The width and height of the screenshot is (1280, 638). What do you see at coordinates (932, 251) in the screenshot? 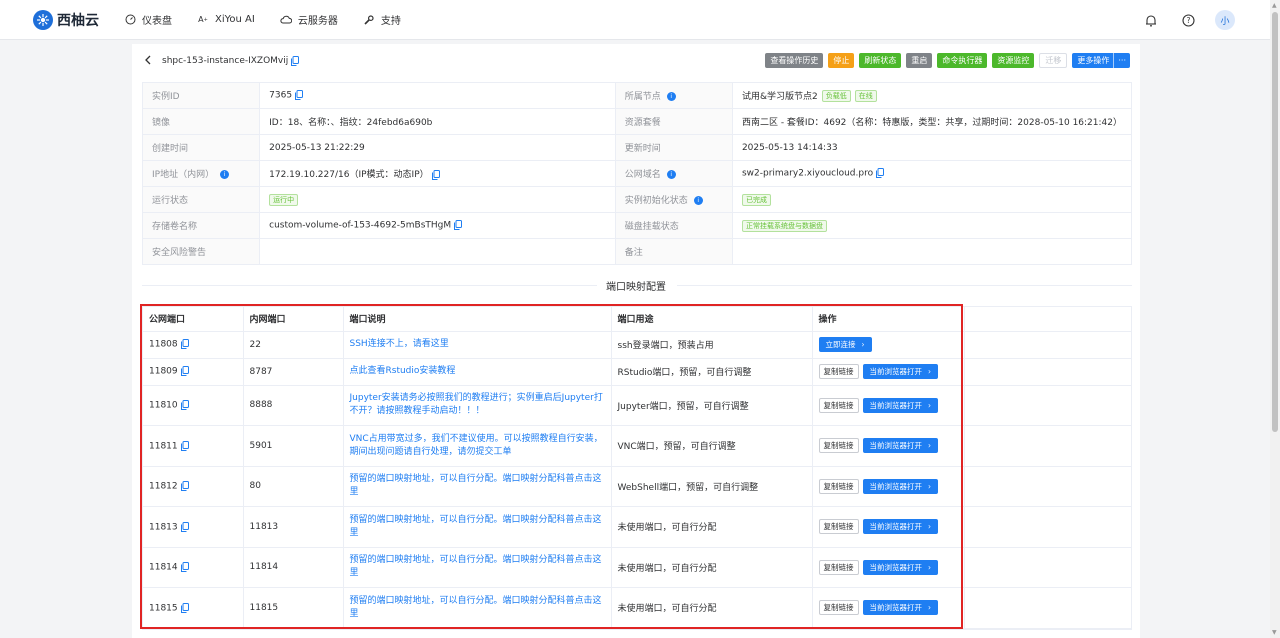
I see `note-value` at bounding box center [932, 251].